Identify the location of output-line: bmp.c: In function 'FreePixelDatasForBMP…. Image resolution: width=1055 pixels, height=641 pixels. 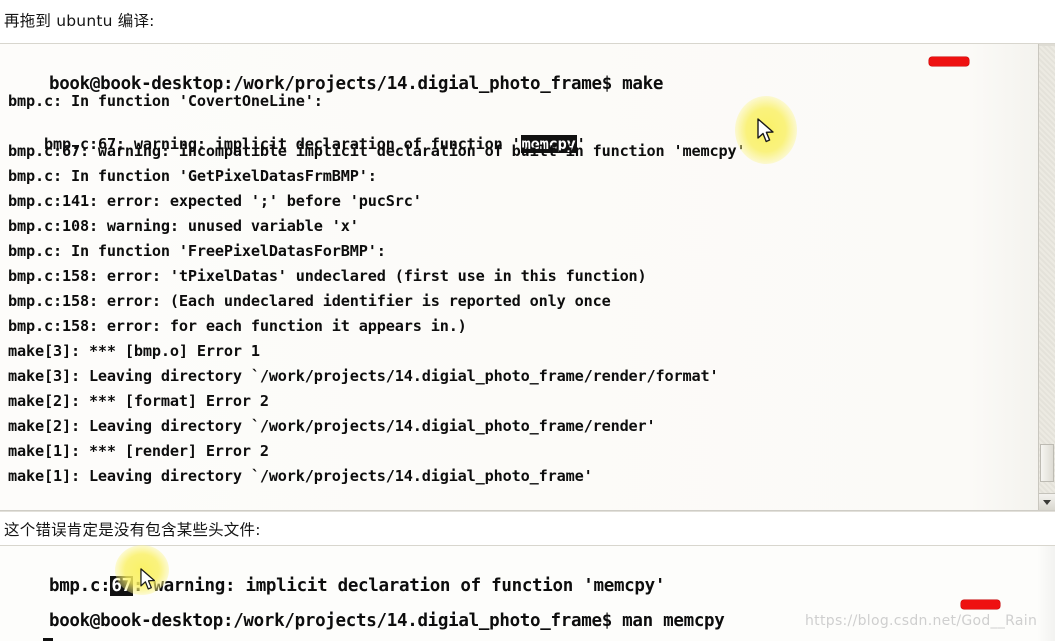
(197, 251).